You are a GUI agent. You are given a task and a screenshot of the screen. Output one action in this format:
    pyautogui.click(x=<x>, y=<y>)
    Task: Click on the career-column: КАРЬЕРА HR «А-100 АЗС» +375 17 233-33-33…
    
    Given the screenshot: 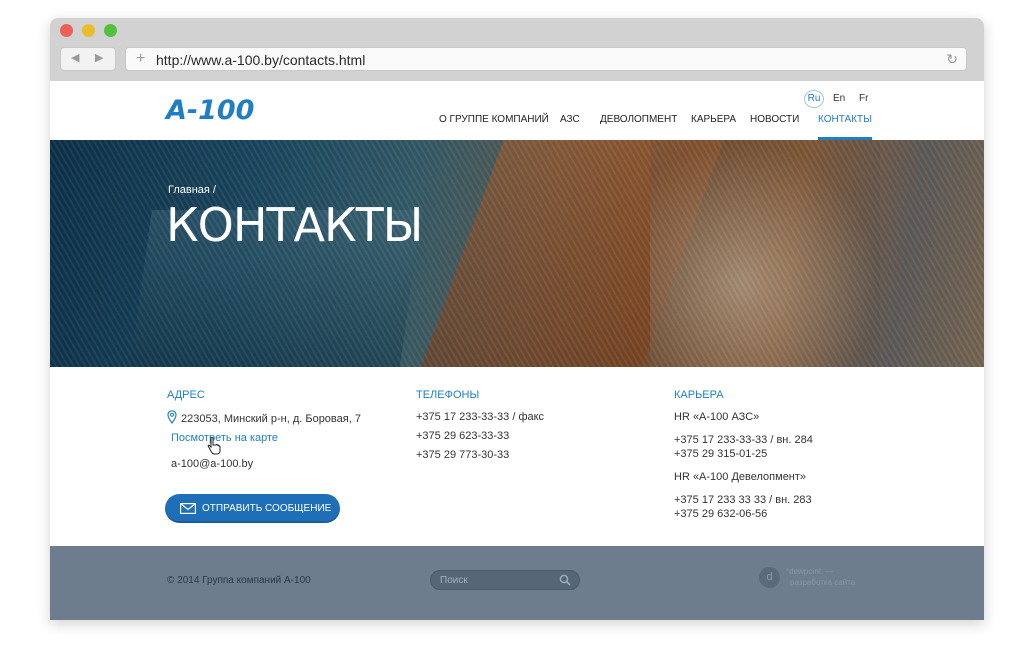 What is the action you would take?
    pyautogui.click(x=743, y=457)
    